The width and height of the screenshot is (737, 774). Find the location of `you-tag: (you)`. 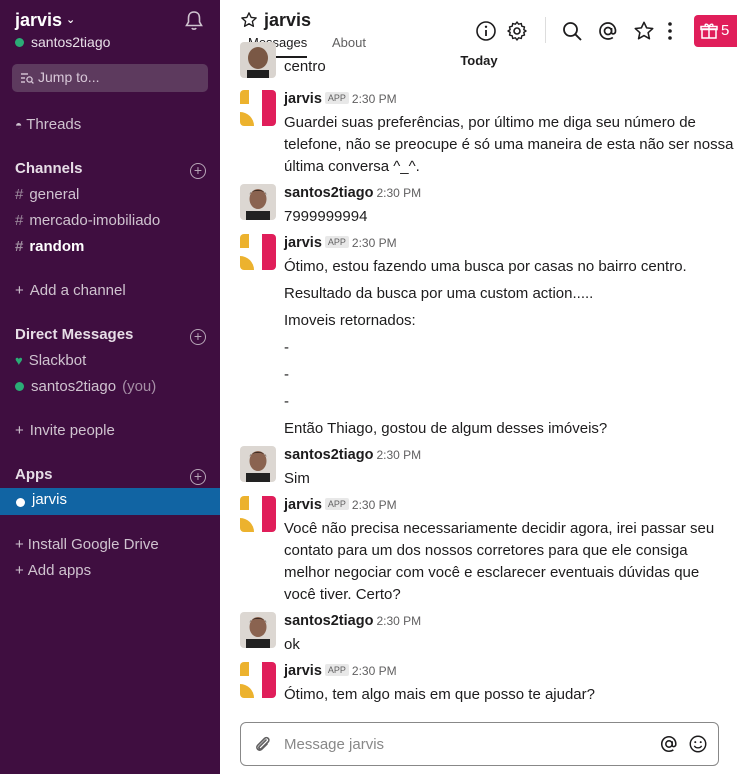

you-tag: (you) is located at coordinates (139, 386).